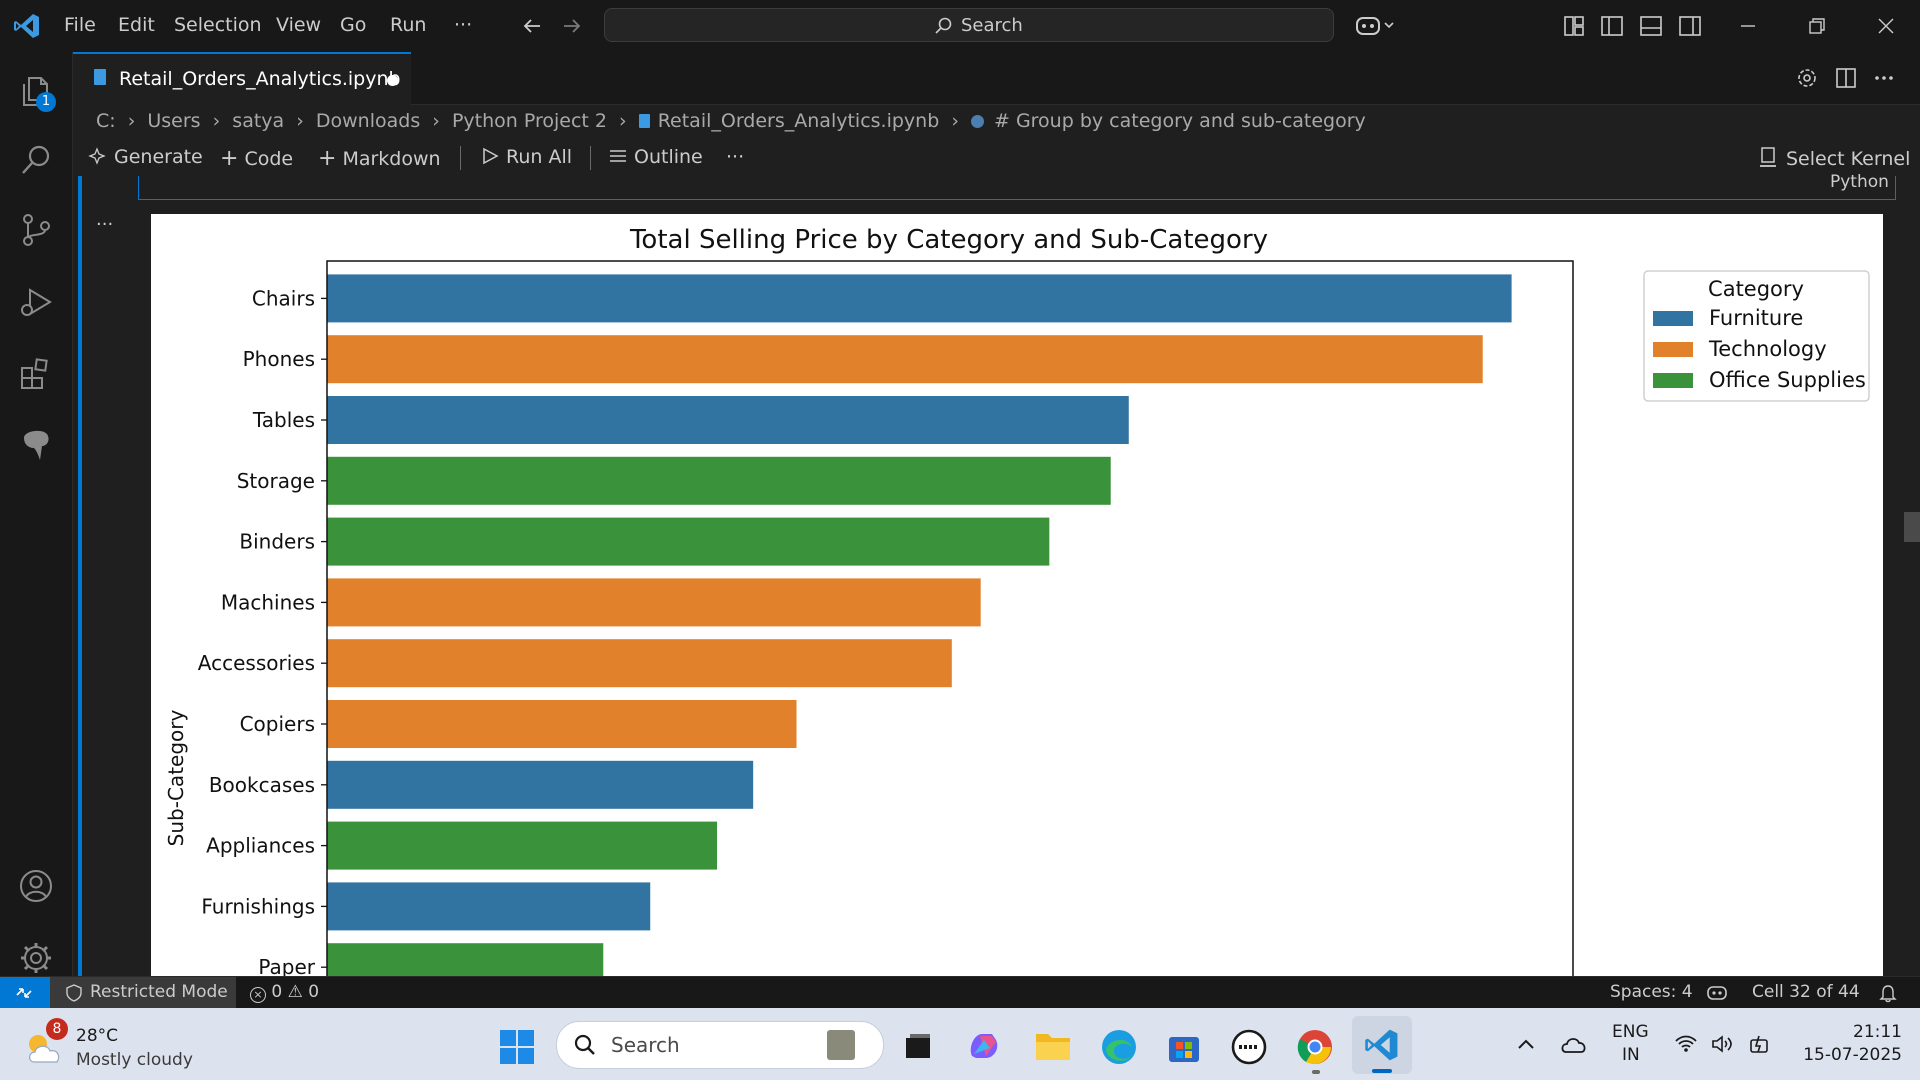  What do you see at coordinates (1846, 78) in the screenshot?
I see `split-editor-icon` at bounding box center [1846, 78].